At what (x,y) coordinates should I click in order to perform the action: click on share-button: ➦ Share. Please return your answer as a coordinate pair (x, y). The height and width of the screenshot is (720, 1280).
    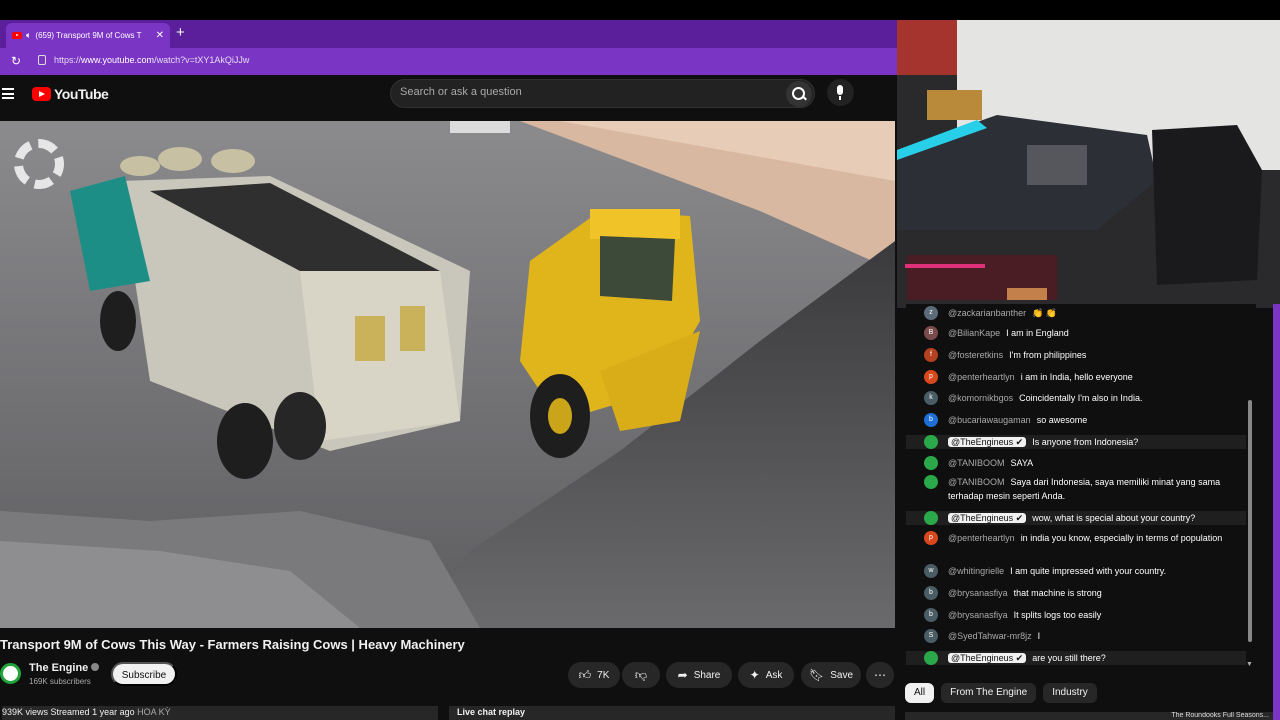
    Looking at the image, I should click on (699, 675).